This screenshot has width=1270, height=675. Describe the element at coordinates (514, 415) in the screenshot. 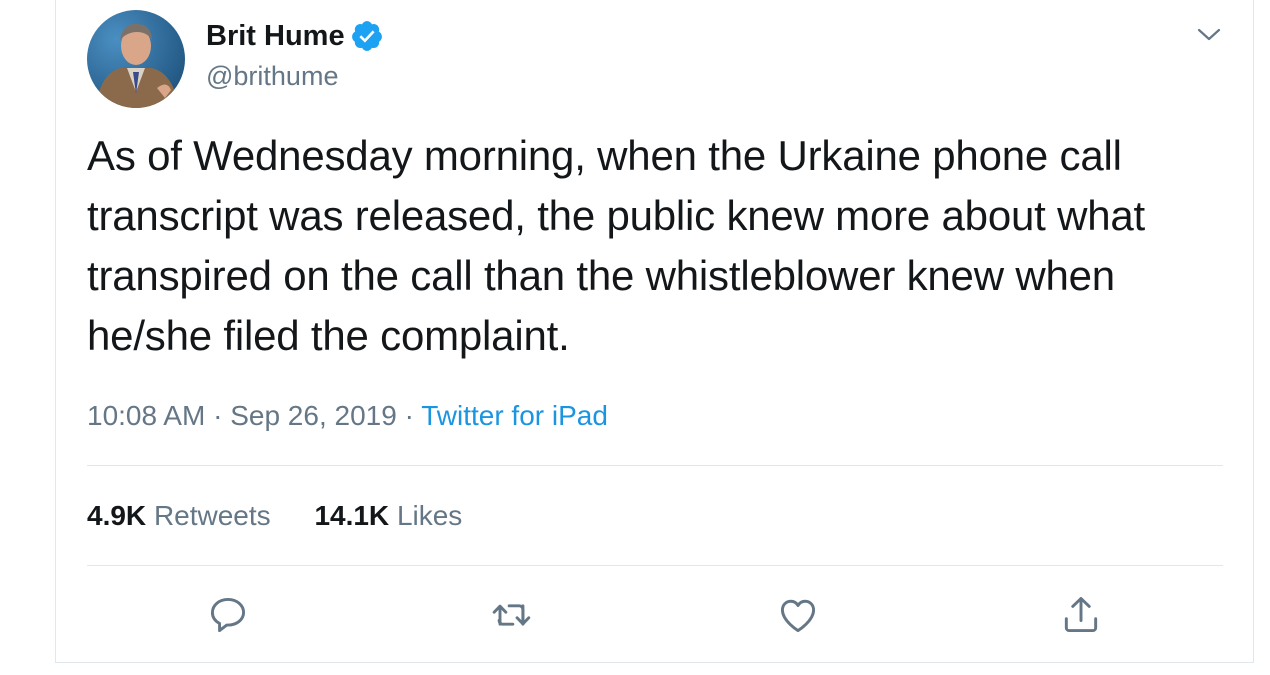

I see `tweet-source-link: Twitter for iPad` at that location.